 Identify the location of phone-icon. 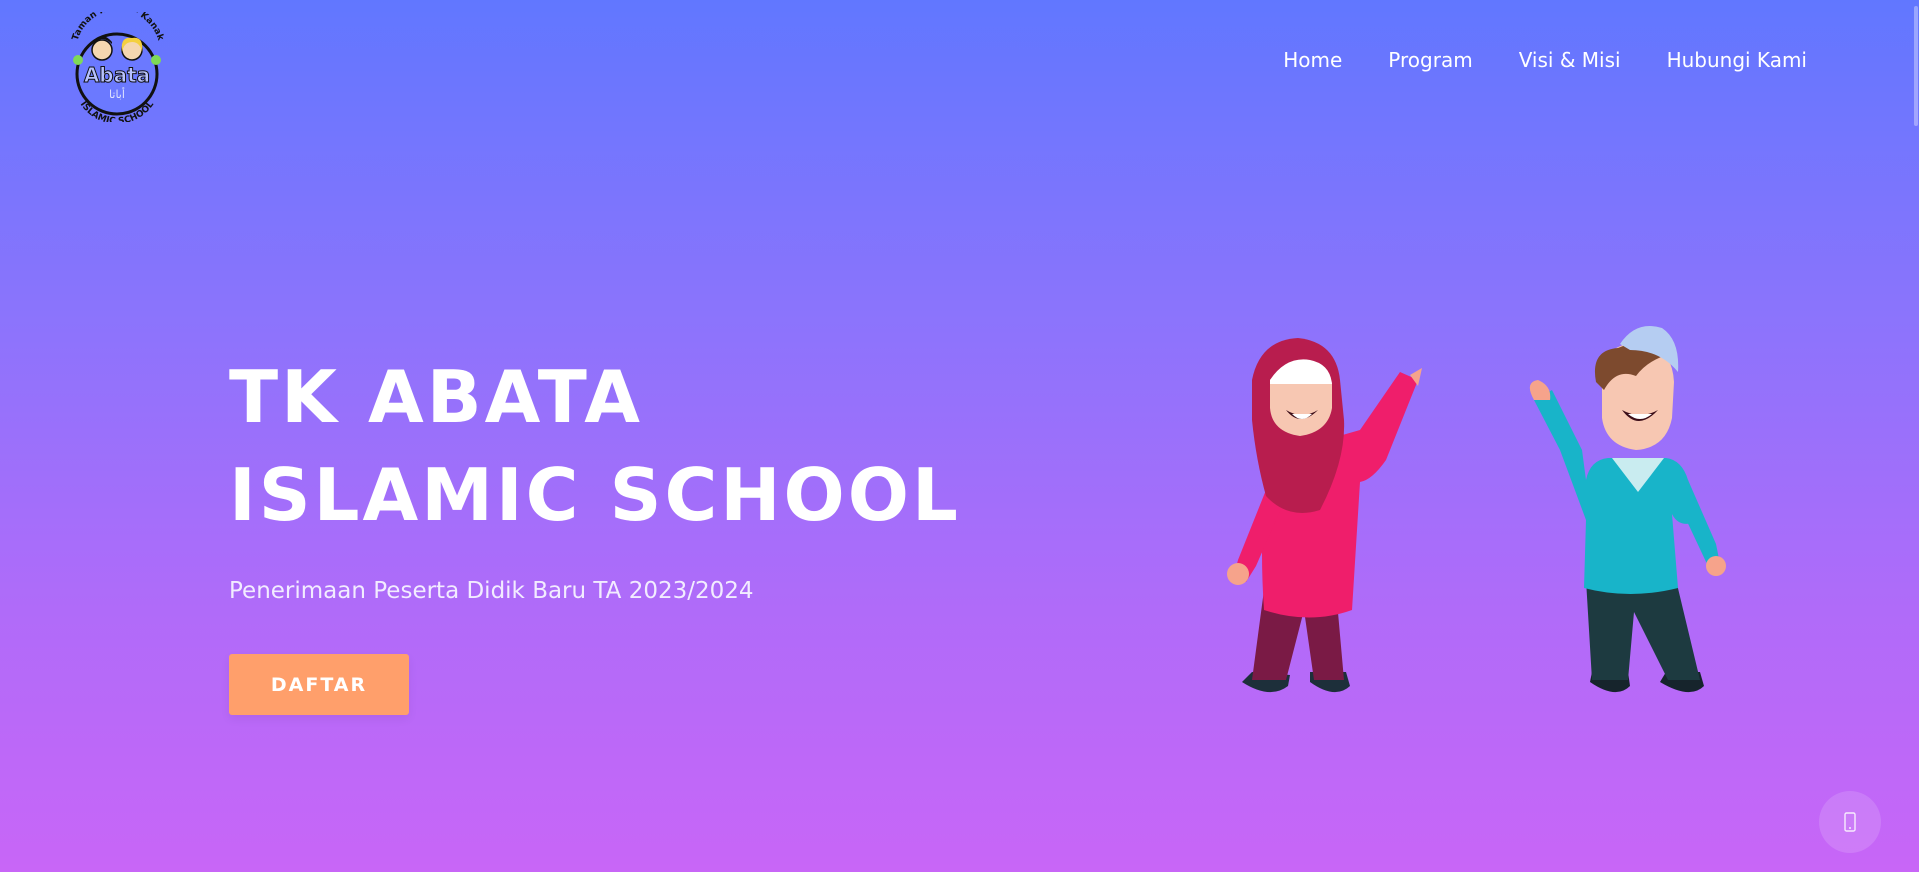
(1850, 822).